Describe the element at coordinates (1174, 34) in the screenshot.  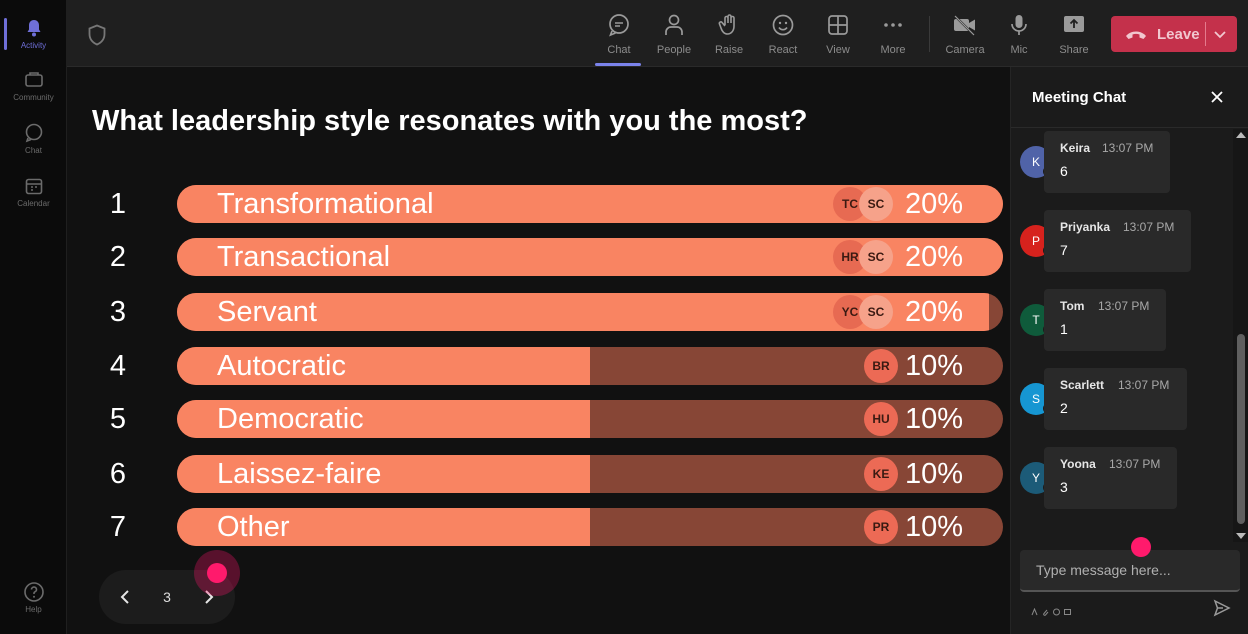
I see `leave-button: Leave` at that location.